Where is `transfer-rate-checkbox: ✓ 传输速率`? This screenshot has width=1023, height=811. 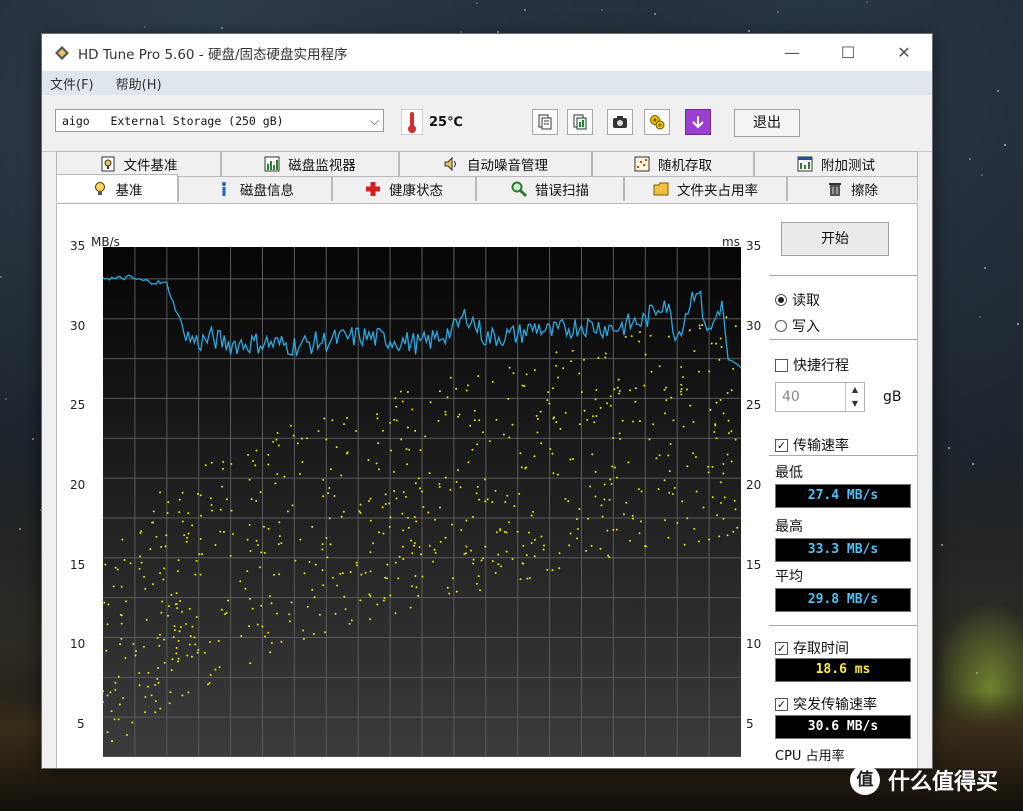 transfer-rate-checkbox: ✓ 传输速率 is located at coordinates (812, 445).